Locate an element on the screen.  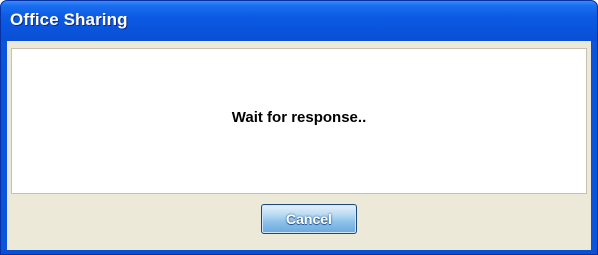
window-bottom-border is located at coordinates (299, 252).